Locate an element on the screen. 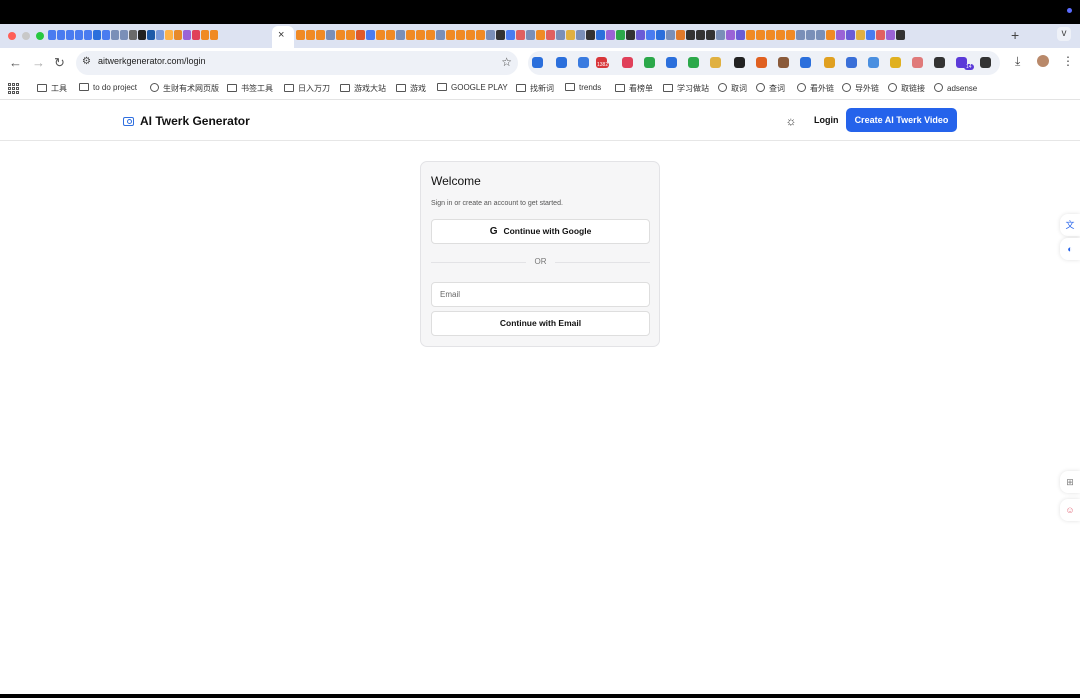 The height and width of the screenshot is (698, 1080). bookmark-item: 日入万刀 is located at coordinates (307, 88).